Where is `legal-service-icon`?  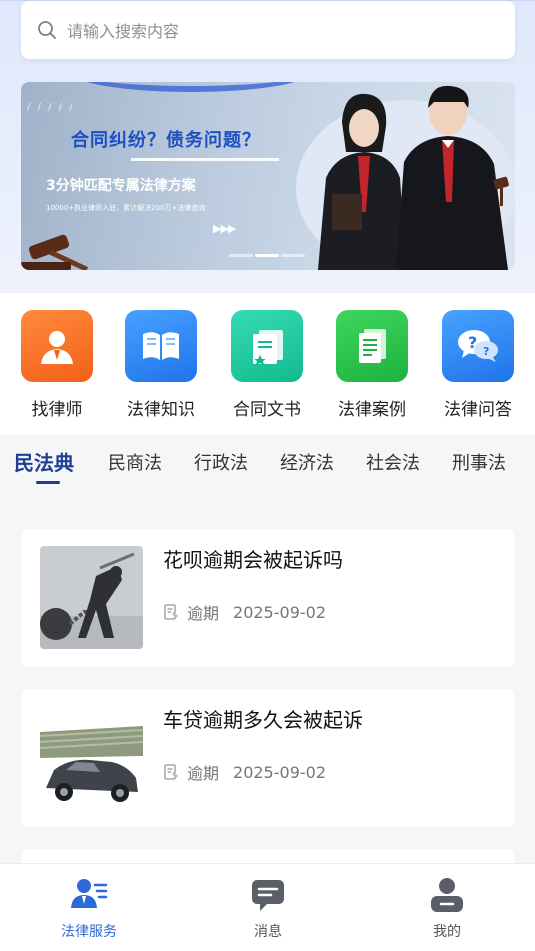 legal-service-icon is located at coordinates (89, 893).